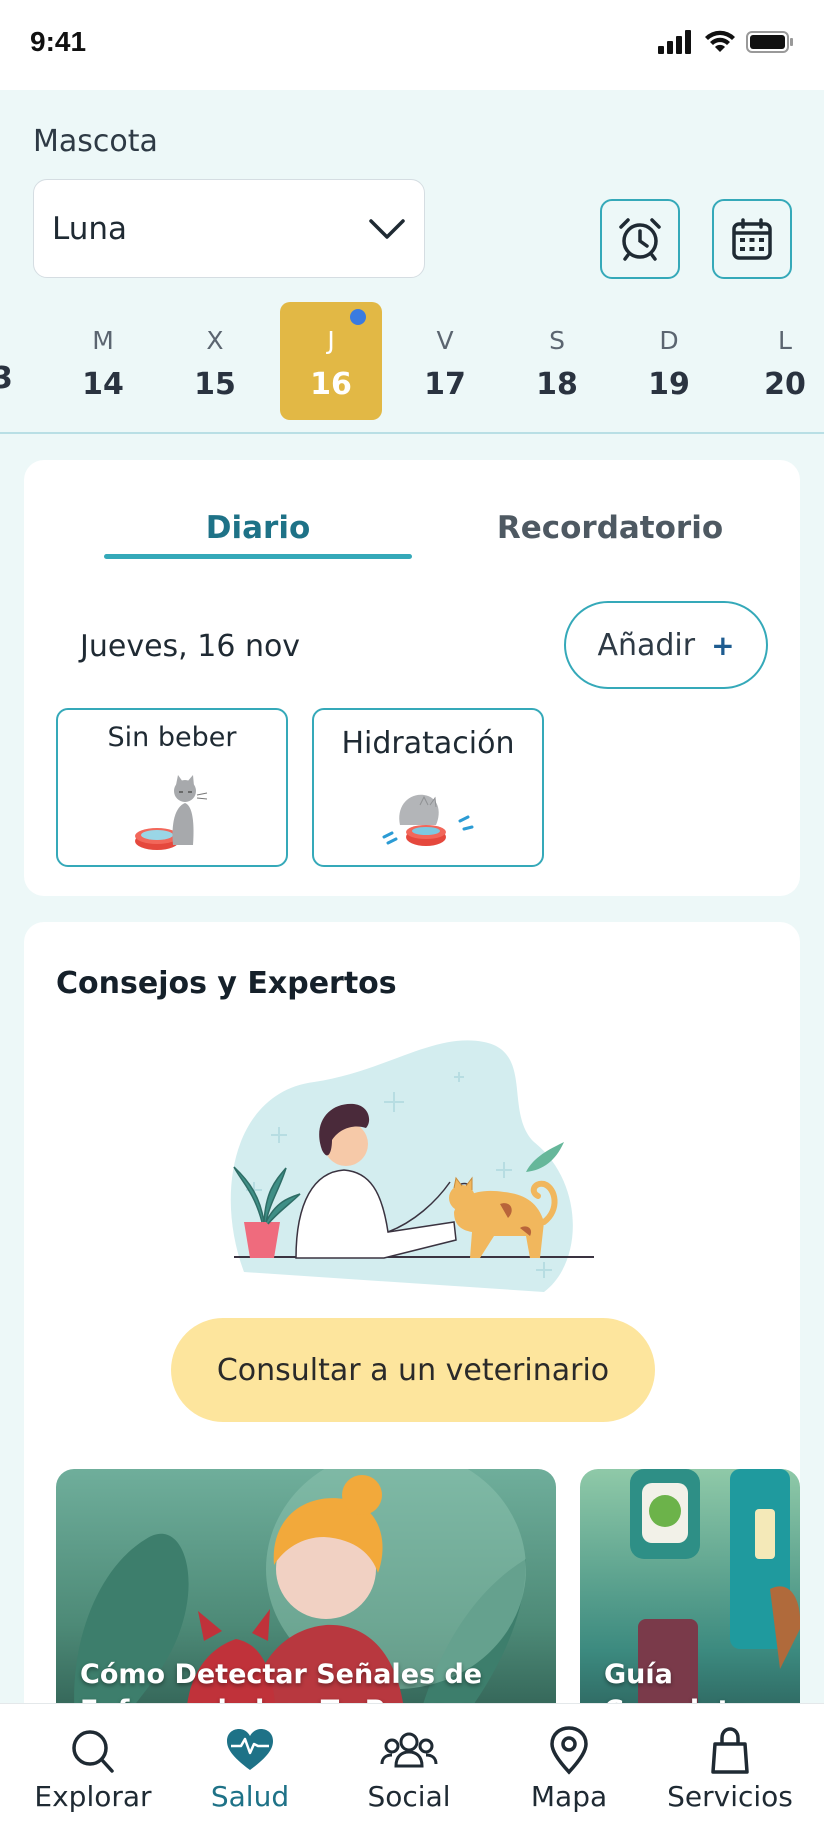 The height and width of the screenshot is (1834, 824). What do you see at coordinates (229, 228) in the screenshot?
I see `pet-select: Luna` at bounding box center [229, 228].